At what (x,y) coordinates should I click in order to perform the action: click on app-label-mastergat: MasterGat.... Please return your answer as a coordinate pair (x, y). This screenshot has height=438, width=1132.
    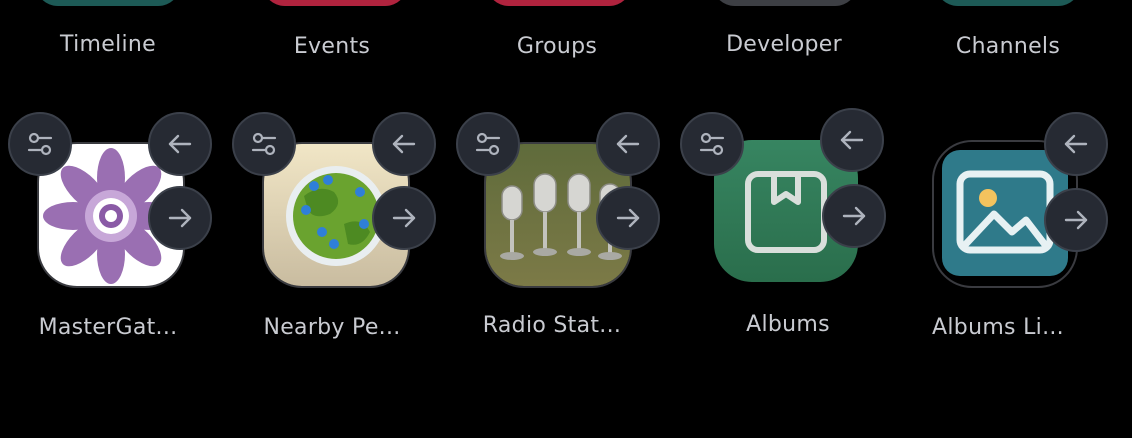
    Looking at the image, I should click on (108, 327).